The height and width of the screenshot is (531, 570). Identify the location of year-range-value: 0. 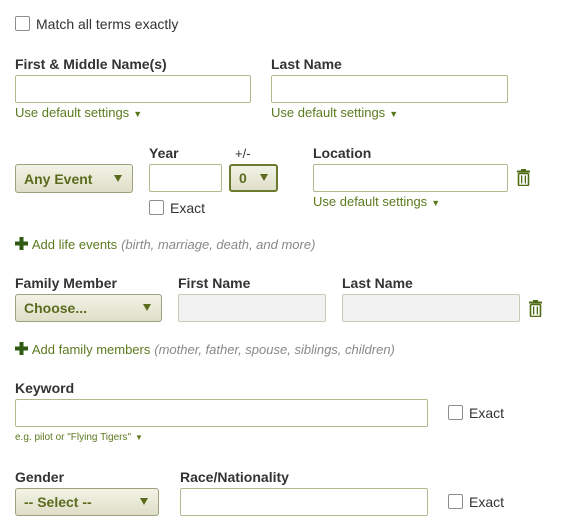
(243, 178).